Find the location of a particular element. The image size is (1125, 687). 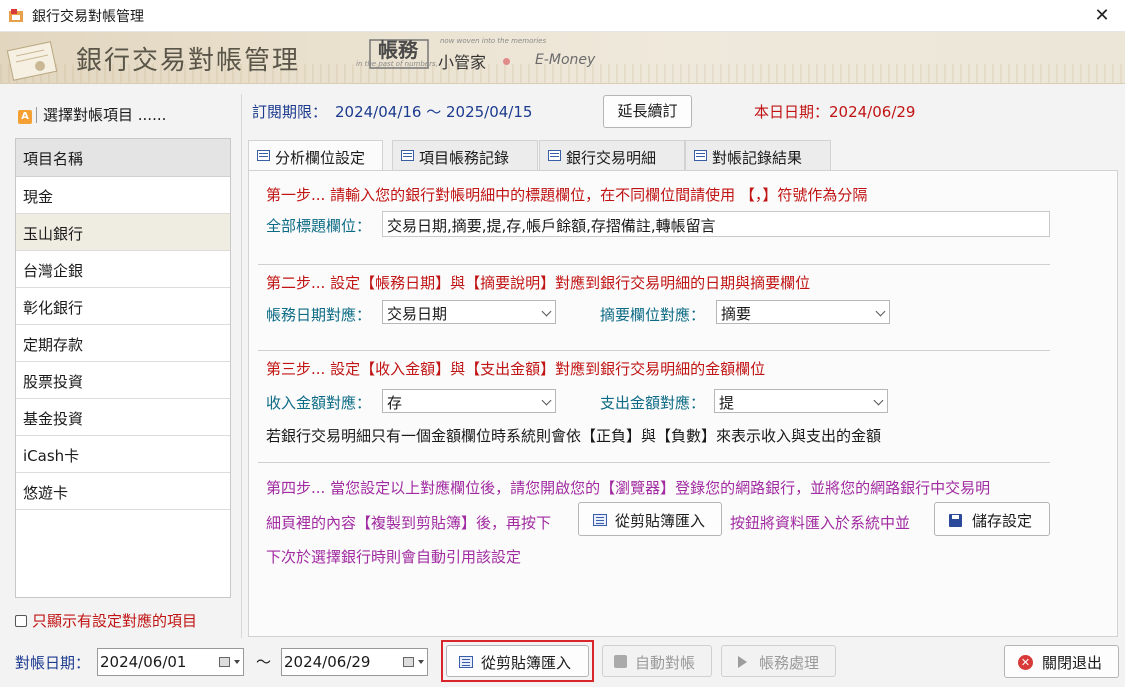

step3-title: 第三步... 設定【收入金額】與【支出金額】對應到銀行交易明細的金額欄位 is located at coordinates (516, 369).